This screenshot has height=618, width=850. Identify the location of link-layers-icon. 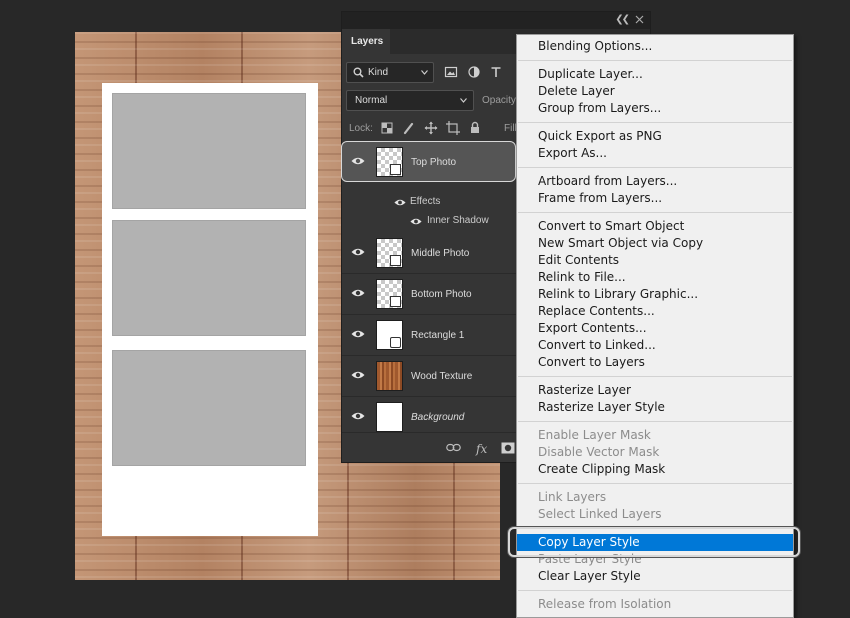
(453, 447).